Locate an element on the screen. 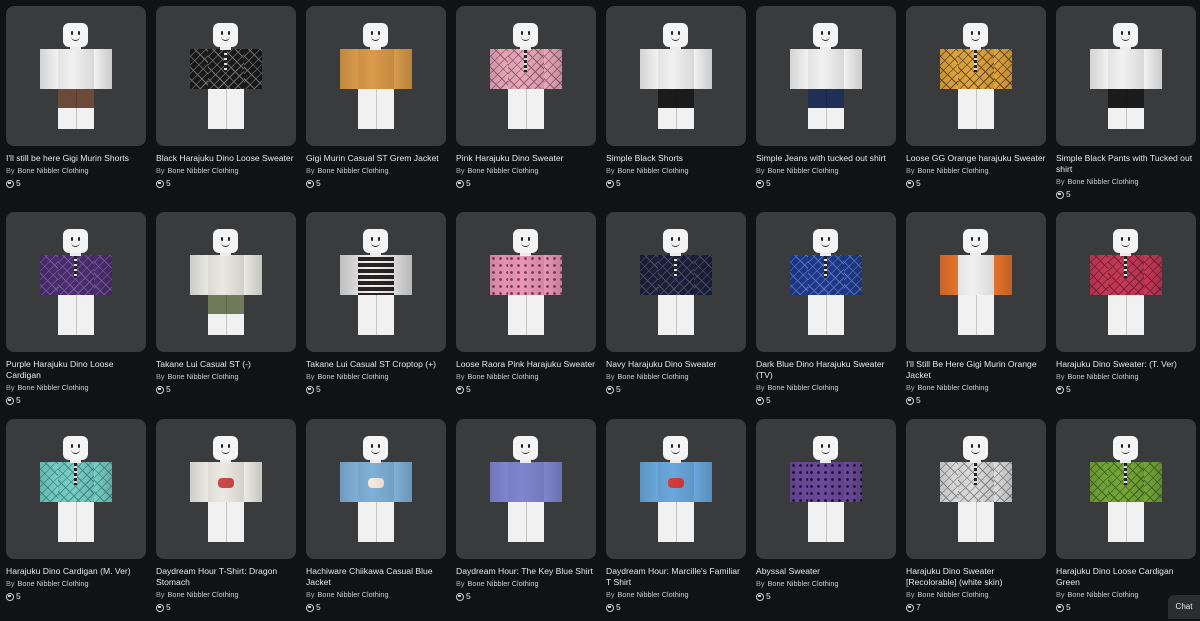 The height and width of the screenshot is (621, 1200). item-price: 5 is located at coordinates (976, 400).